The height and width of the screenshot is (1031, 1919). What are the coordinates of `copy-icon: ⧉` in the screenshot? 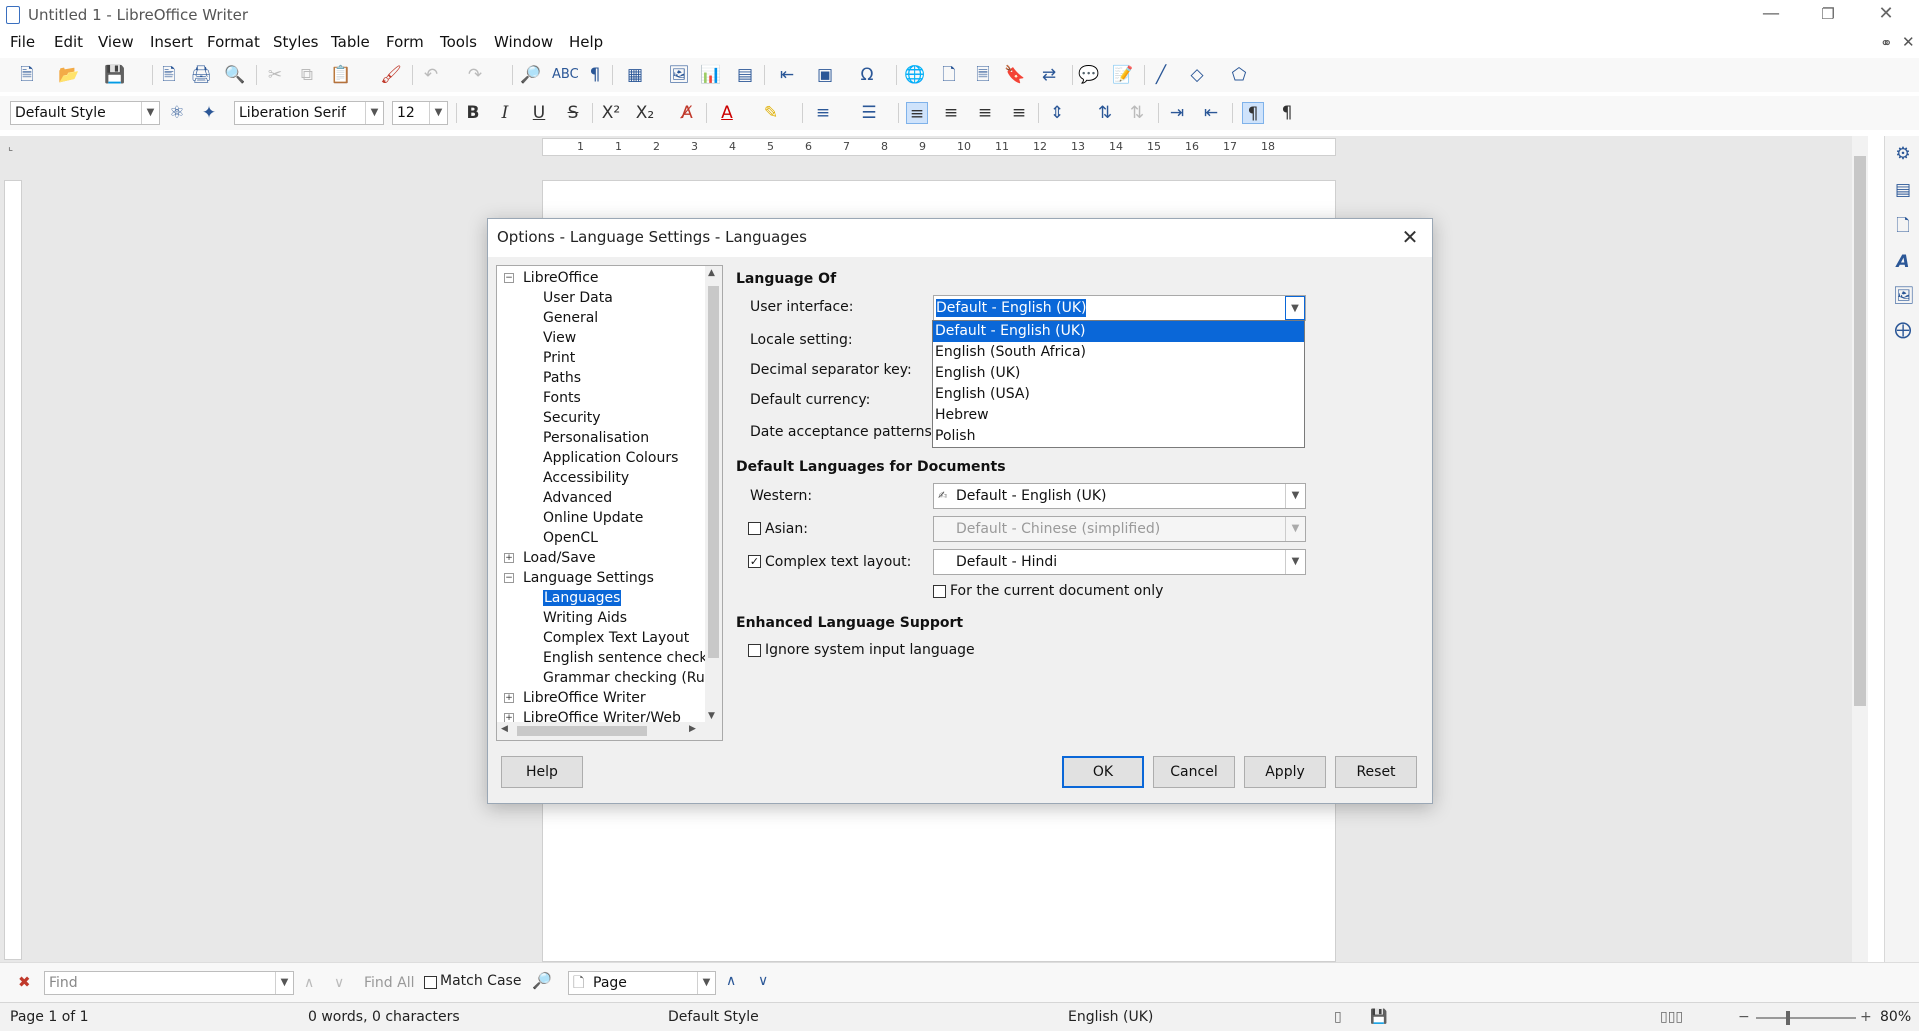 It's located at (307, 75).